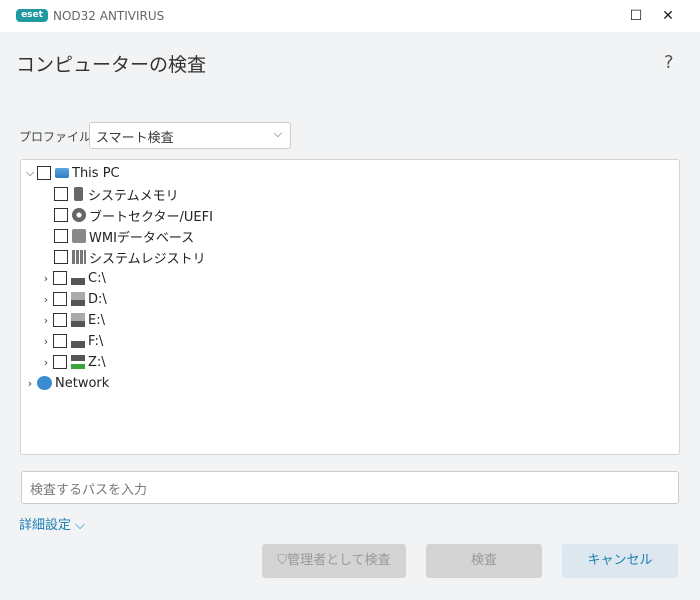  What do you see at coordinates (636, 16) in the screenshot?
I see `maximize-button: ☐` at bounding box center [636, 16].